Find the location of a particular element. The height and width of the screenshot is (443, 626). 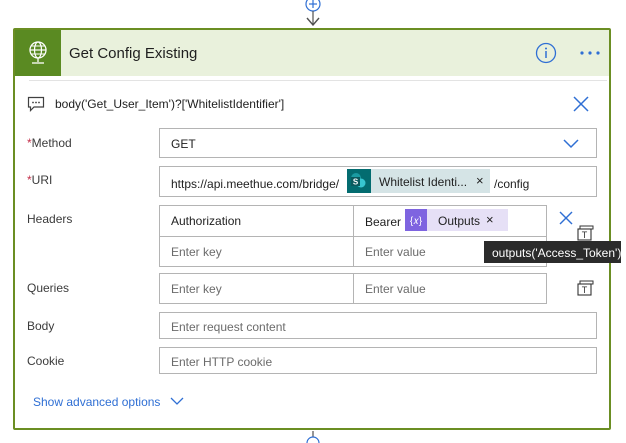

method-dropdown: GET is located at coordinates (378, 143).